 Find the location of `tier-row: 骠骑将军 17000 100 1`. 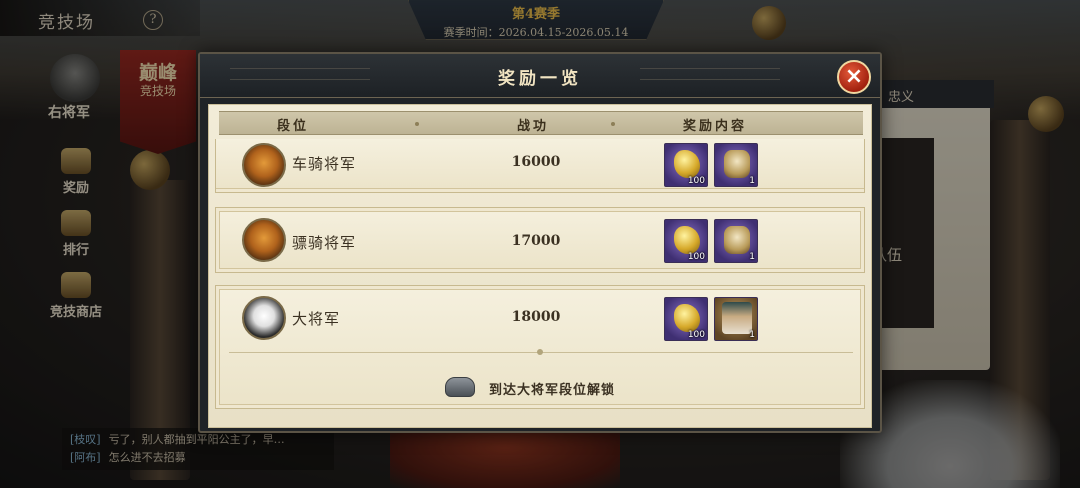

tier-row: 骠骑将军 17000 100 1 is located at coordinates (540, 240).